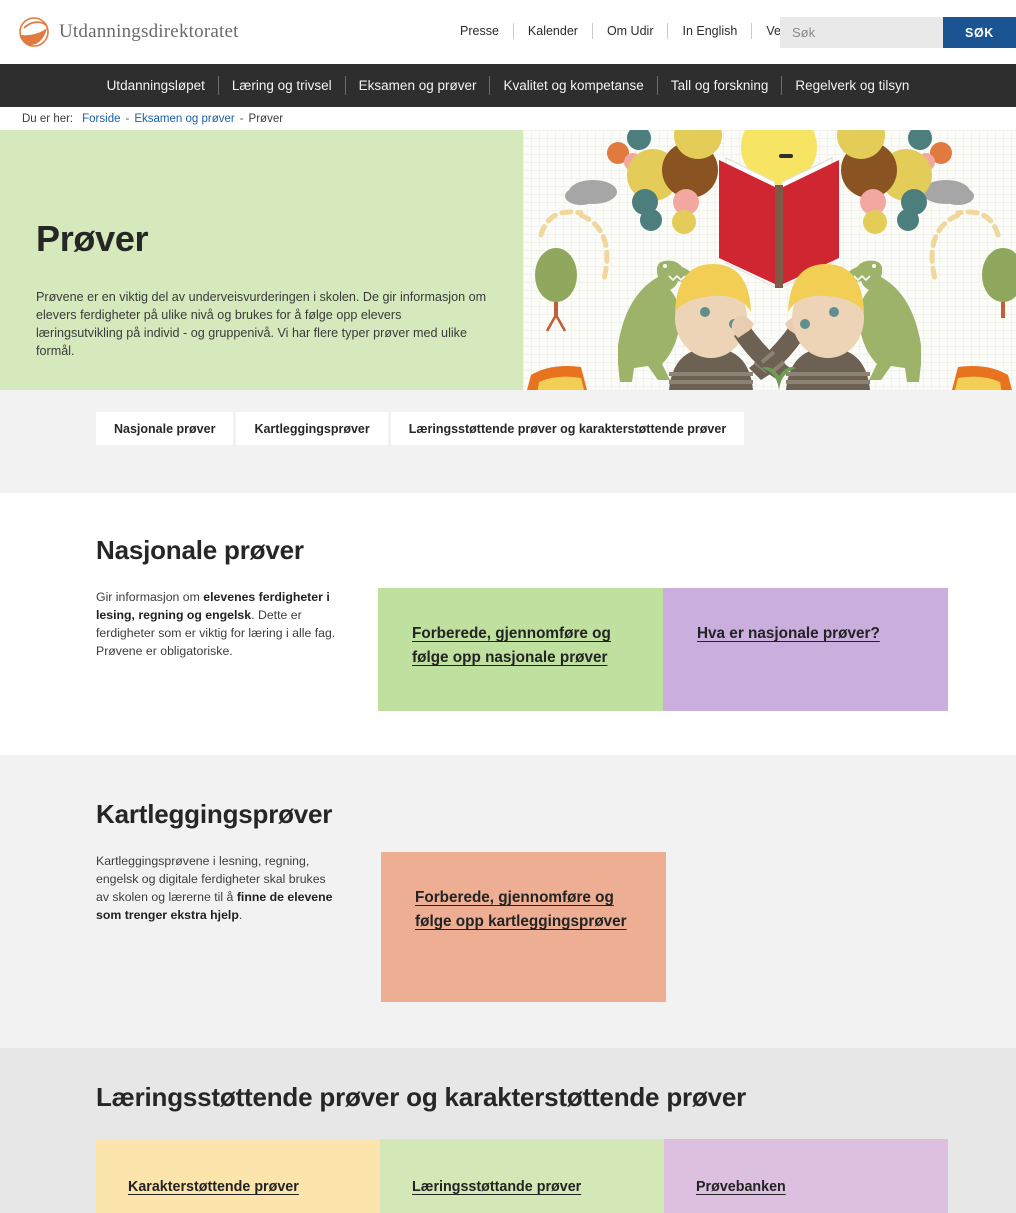 The height and width of the screenshot is (1213, 1016). Describe the element at coordinates (720, 86) in the screenshot. I see `nav-item-tall-og-forskning: Tall og forskning` at that location.